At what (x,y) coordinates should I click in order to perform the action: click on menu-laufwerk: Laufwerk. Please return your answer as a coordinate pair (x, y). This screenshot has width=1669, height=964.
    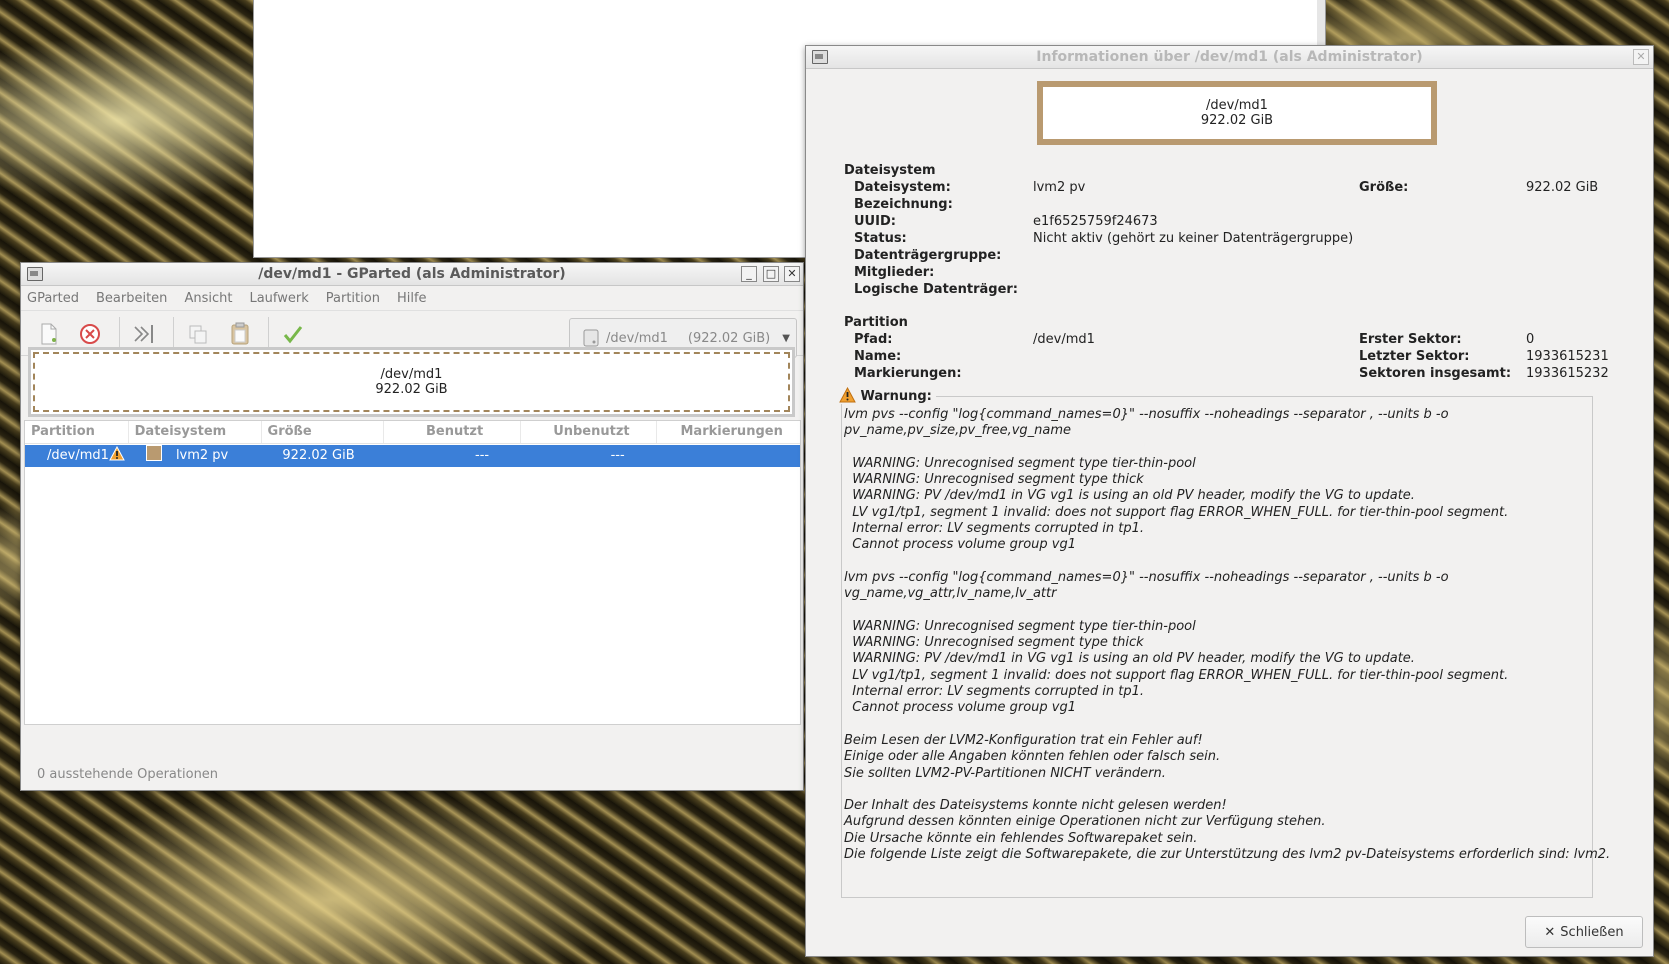
    Looking at the image, I should click on (278, 298).